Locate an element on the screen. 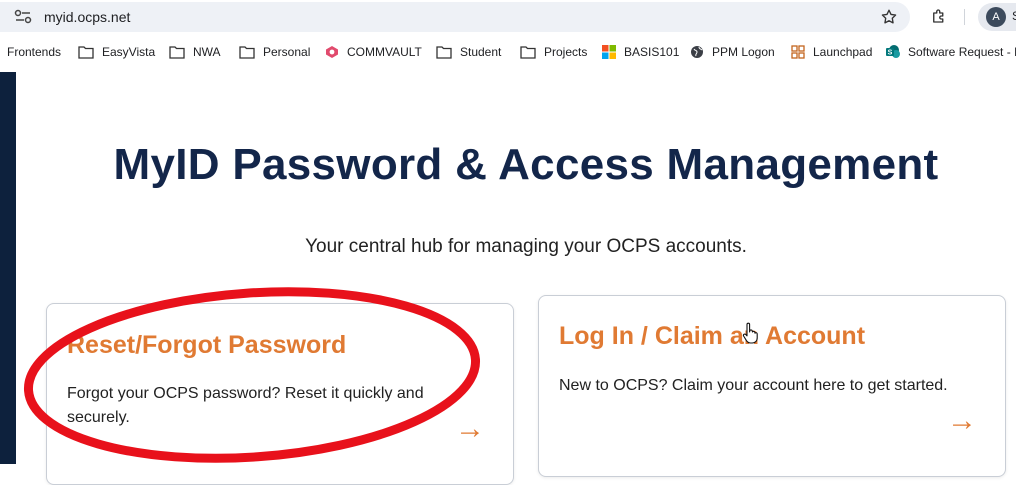  avatar: A is located at coordinates (996, 17).